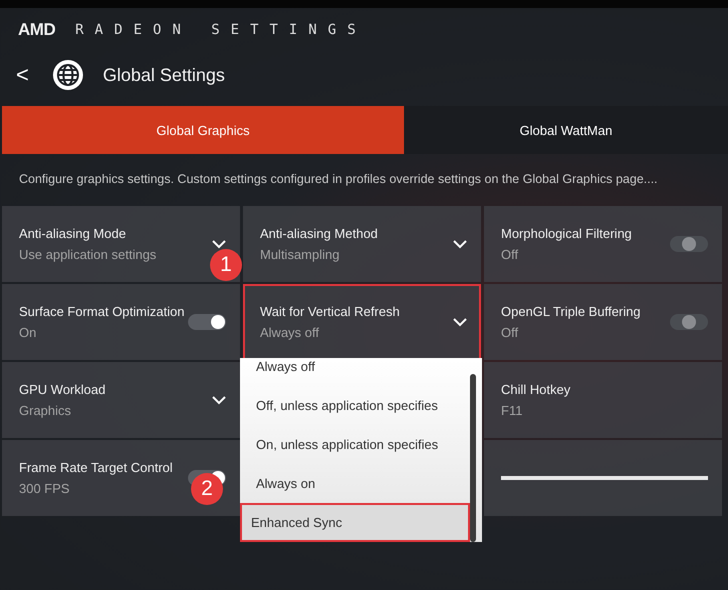 The height and width of the screenshot is (590, 728). Describe the element at coordinates (96, 467) in the screenshot. I see `setting-title: Frame Rate Target Control` at that location.